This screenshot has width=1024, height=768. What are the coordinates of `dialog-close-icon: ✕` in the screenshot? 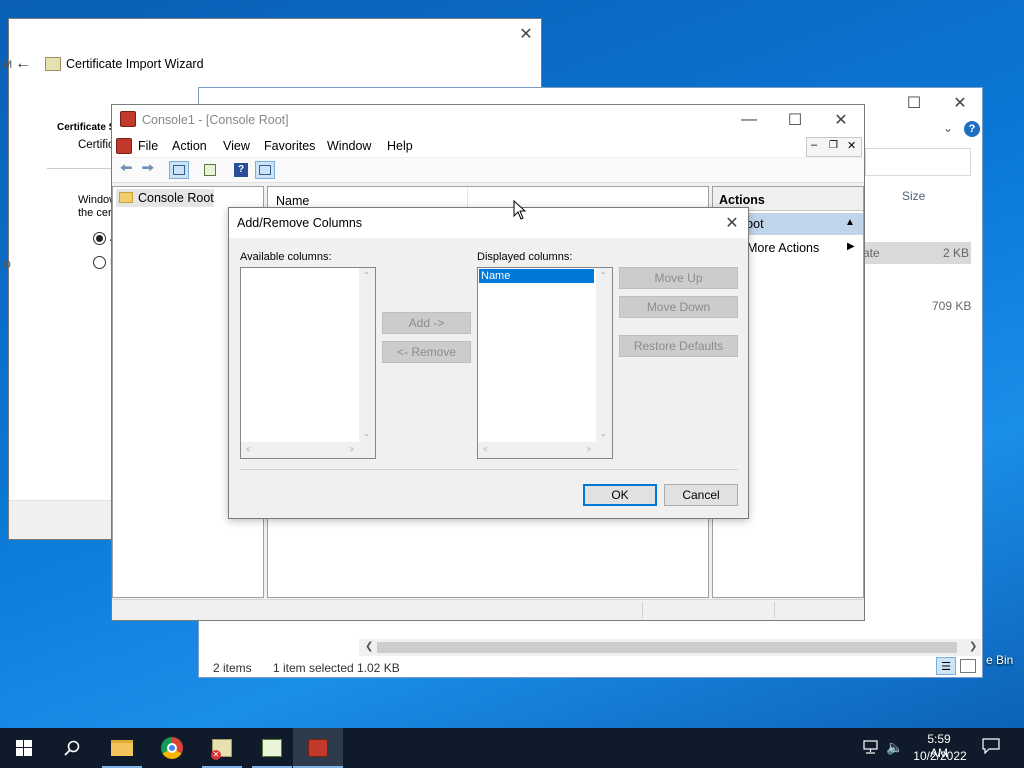 It's located at (732, 223).